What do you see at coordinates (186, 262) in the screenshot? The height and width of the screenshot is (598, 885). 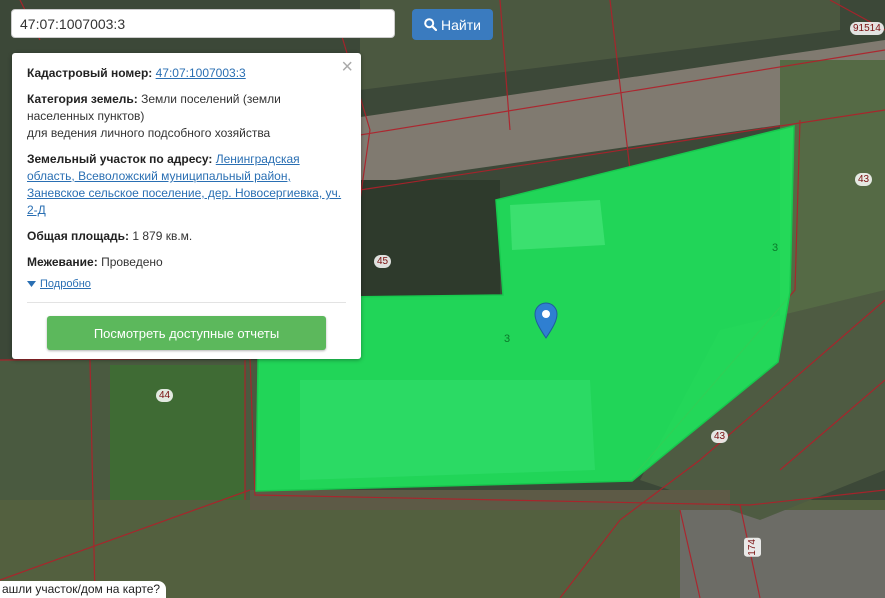 I see `survey-row: Межевание: Проведено` at bounding box center [186, 262].